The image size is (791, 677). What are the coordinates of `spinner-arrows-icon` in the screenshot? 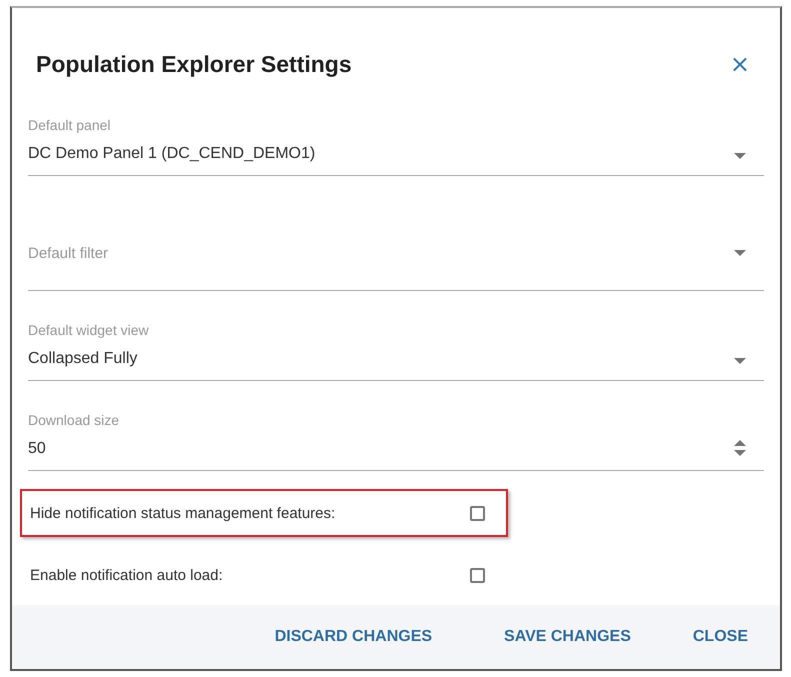 It's located at (740, 448).